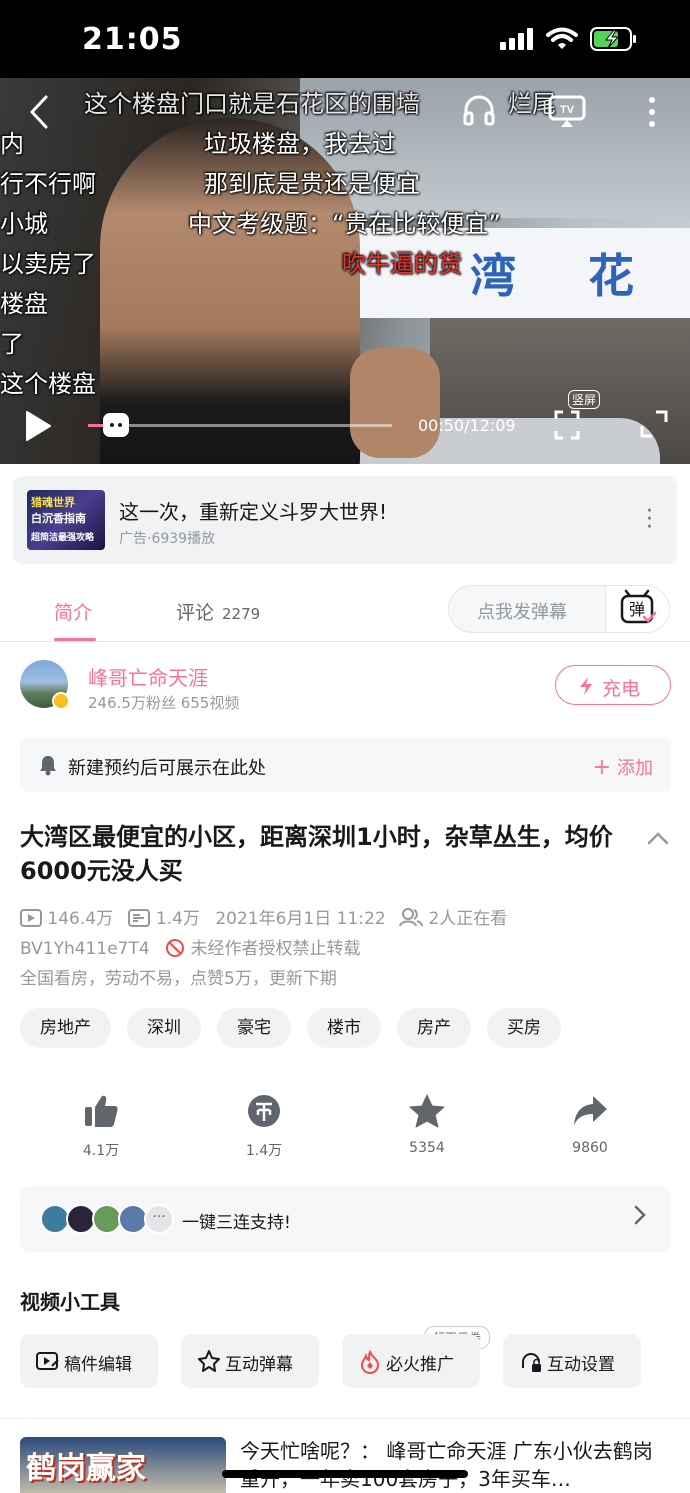 This screenshot has height=1493, width=690. Describe the element at coordinates (164, 1028) in the screenshot. I see `tag-item: 深圳` at that location.